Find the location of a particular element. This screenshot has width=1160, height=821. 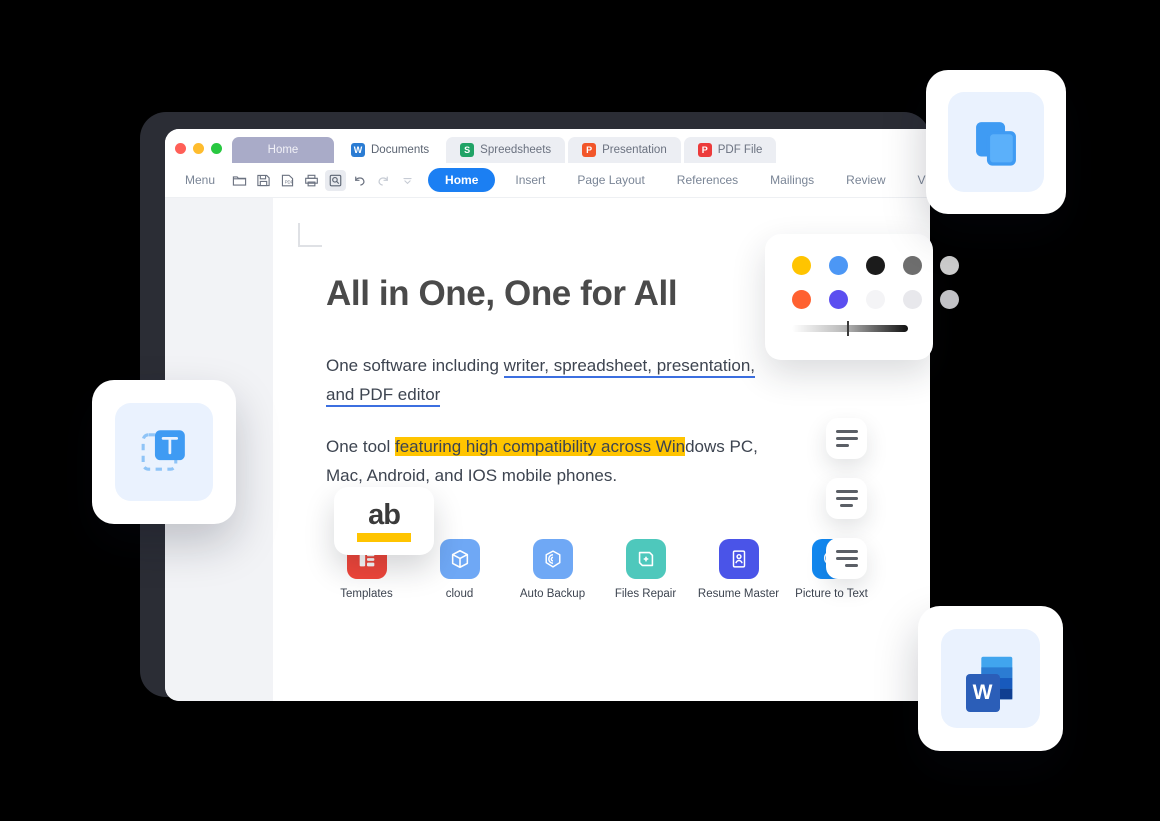

paragraph1-underlined-a: writer, spreadsheet, presentation, is located at coordinates (629, 367).